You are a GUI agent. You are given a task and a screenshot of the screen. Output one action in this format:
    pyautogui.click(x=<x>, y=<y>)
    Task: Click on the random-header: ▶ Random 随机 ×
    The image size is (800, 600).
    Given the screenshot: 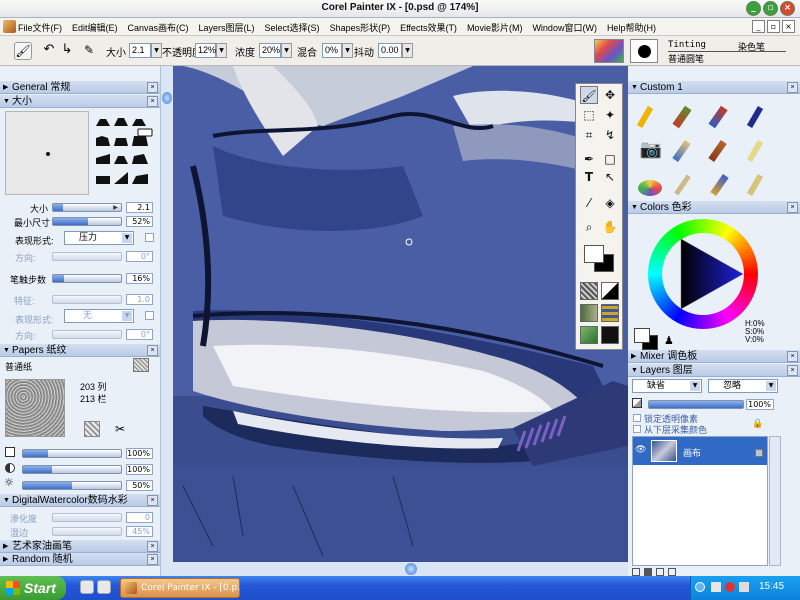 What is the action you would take?
    pyautogui.click(x=80, y=559)
    